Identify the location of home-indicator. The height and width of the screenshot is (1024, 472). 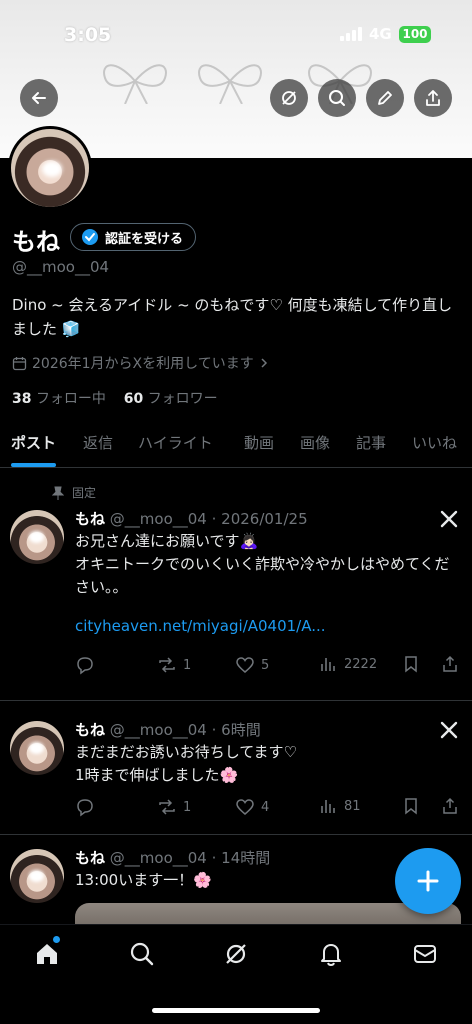
(236, 1010).